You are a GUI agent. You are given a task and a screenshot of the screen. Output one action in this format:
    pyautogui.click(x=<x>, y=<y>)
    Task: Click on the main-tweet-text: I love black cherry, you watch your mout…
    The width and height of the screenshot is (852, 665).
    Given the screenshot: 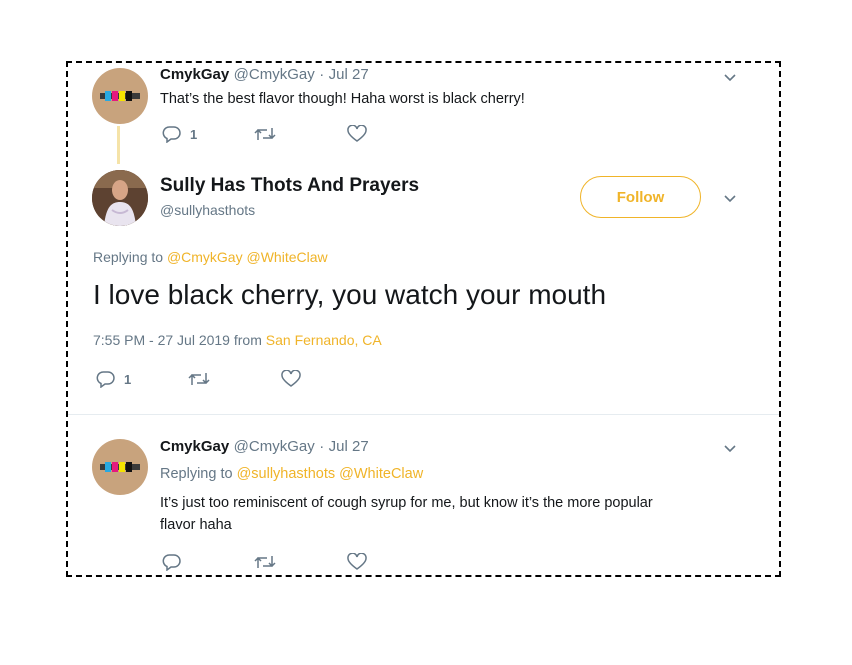 What is the action you would take?
    pyautogui.click(x=350, y=294)
    